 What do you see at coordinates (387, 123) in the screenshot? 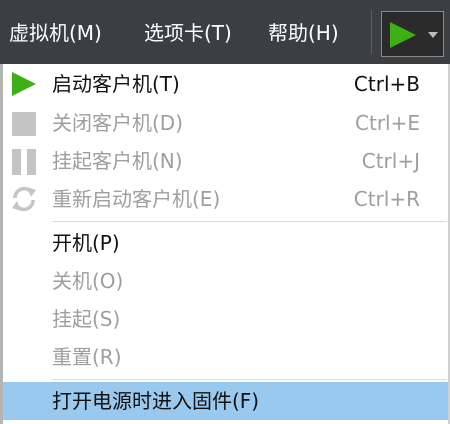
I see `menu-item-shortcut: Ctrl+E` at bounding box center [387, 123].